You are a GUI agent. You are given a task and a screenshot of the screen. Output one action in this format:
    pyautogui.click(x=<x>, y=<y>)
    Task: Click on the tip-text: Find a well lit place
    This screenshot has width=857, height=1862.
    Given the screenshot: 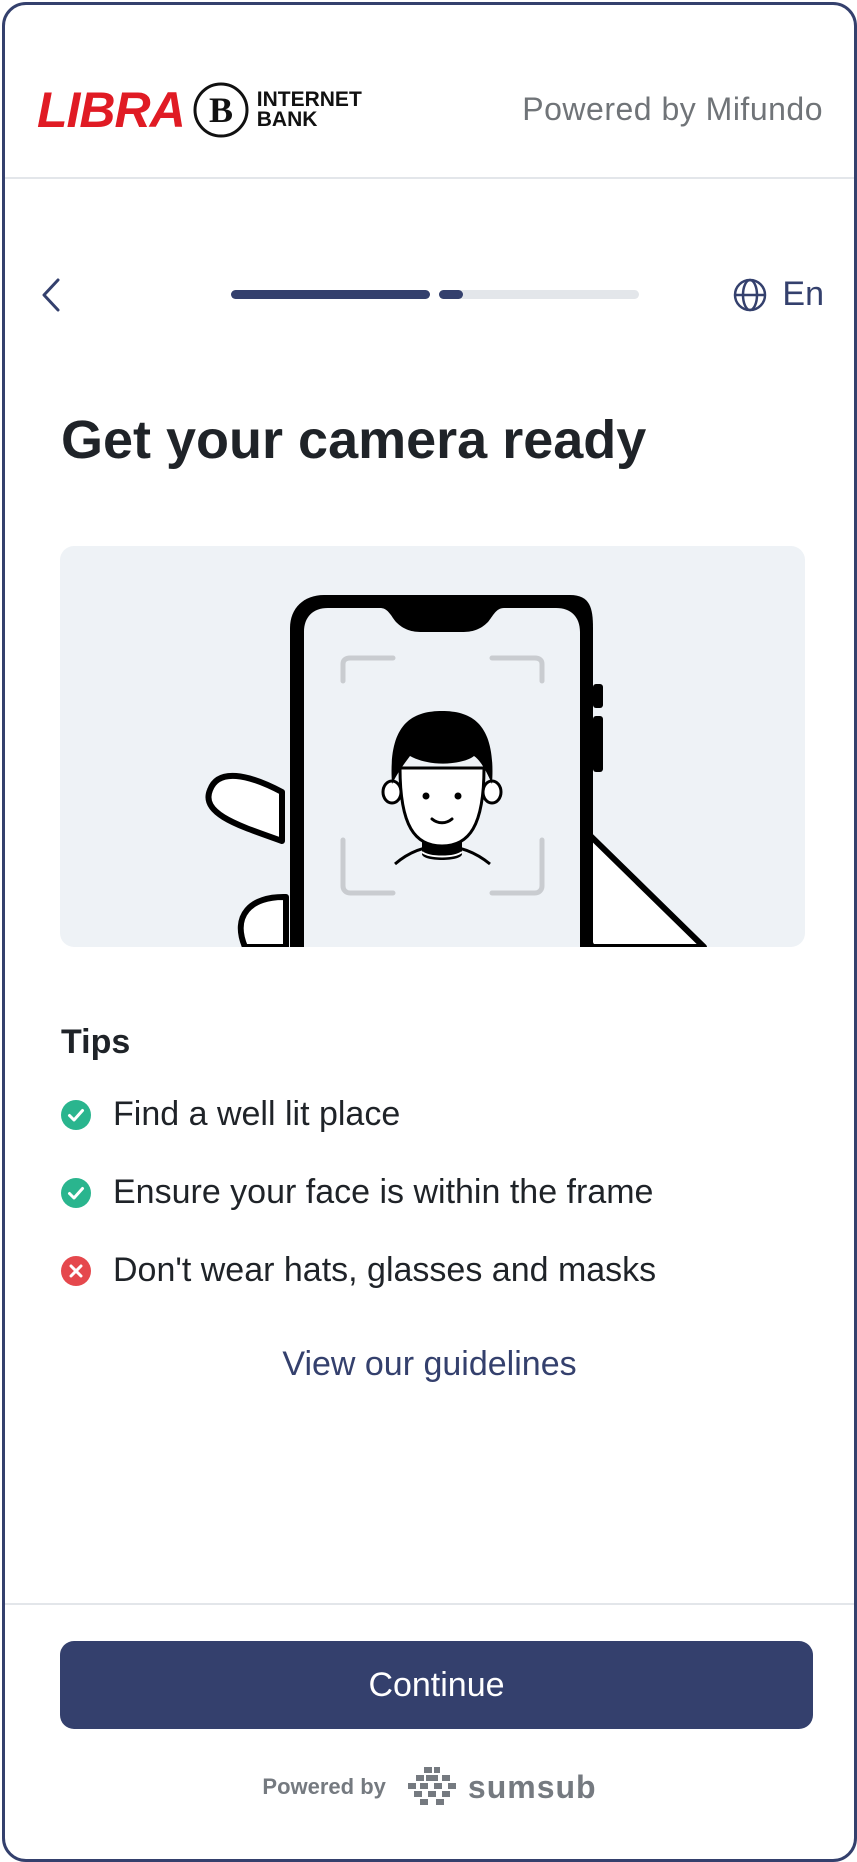 What is the action you would take?
    pyautogui.click(x=257, y=1114)
    